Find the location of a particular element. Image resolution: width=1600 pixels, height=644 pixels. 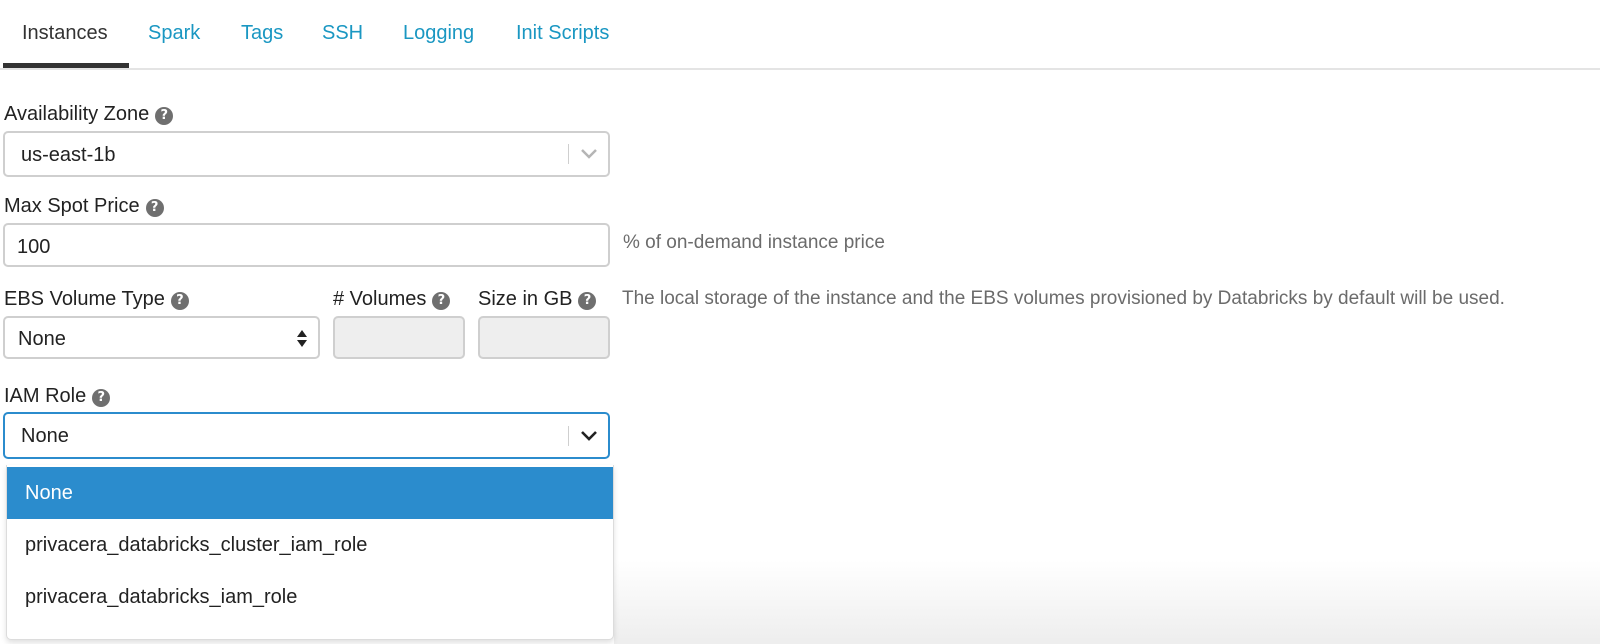

tab-logging: Logging is located at coordinates (438, 33).